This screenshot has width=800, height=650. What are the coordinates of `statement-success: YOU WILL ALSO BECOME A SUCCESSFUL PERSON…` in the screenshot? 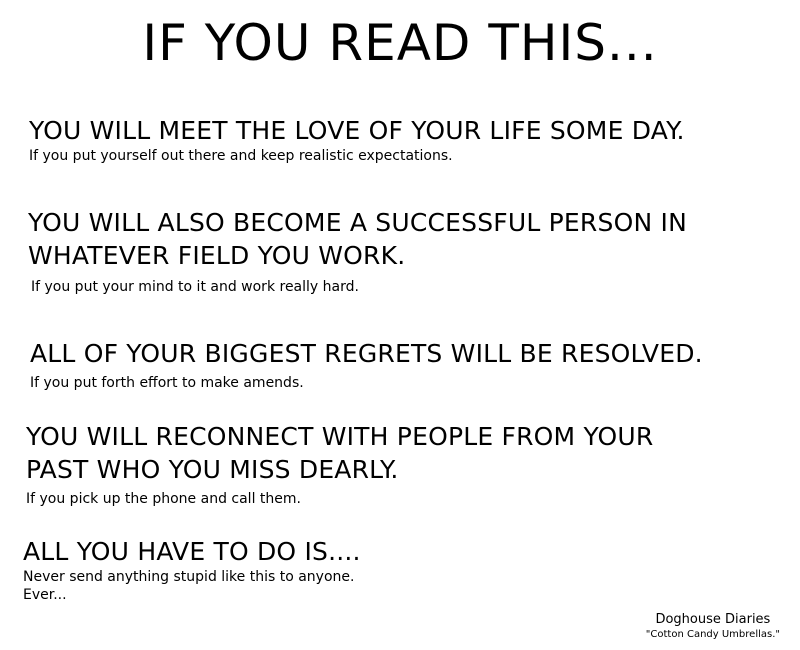 It's located at (357, 251).